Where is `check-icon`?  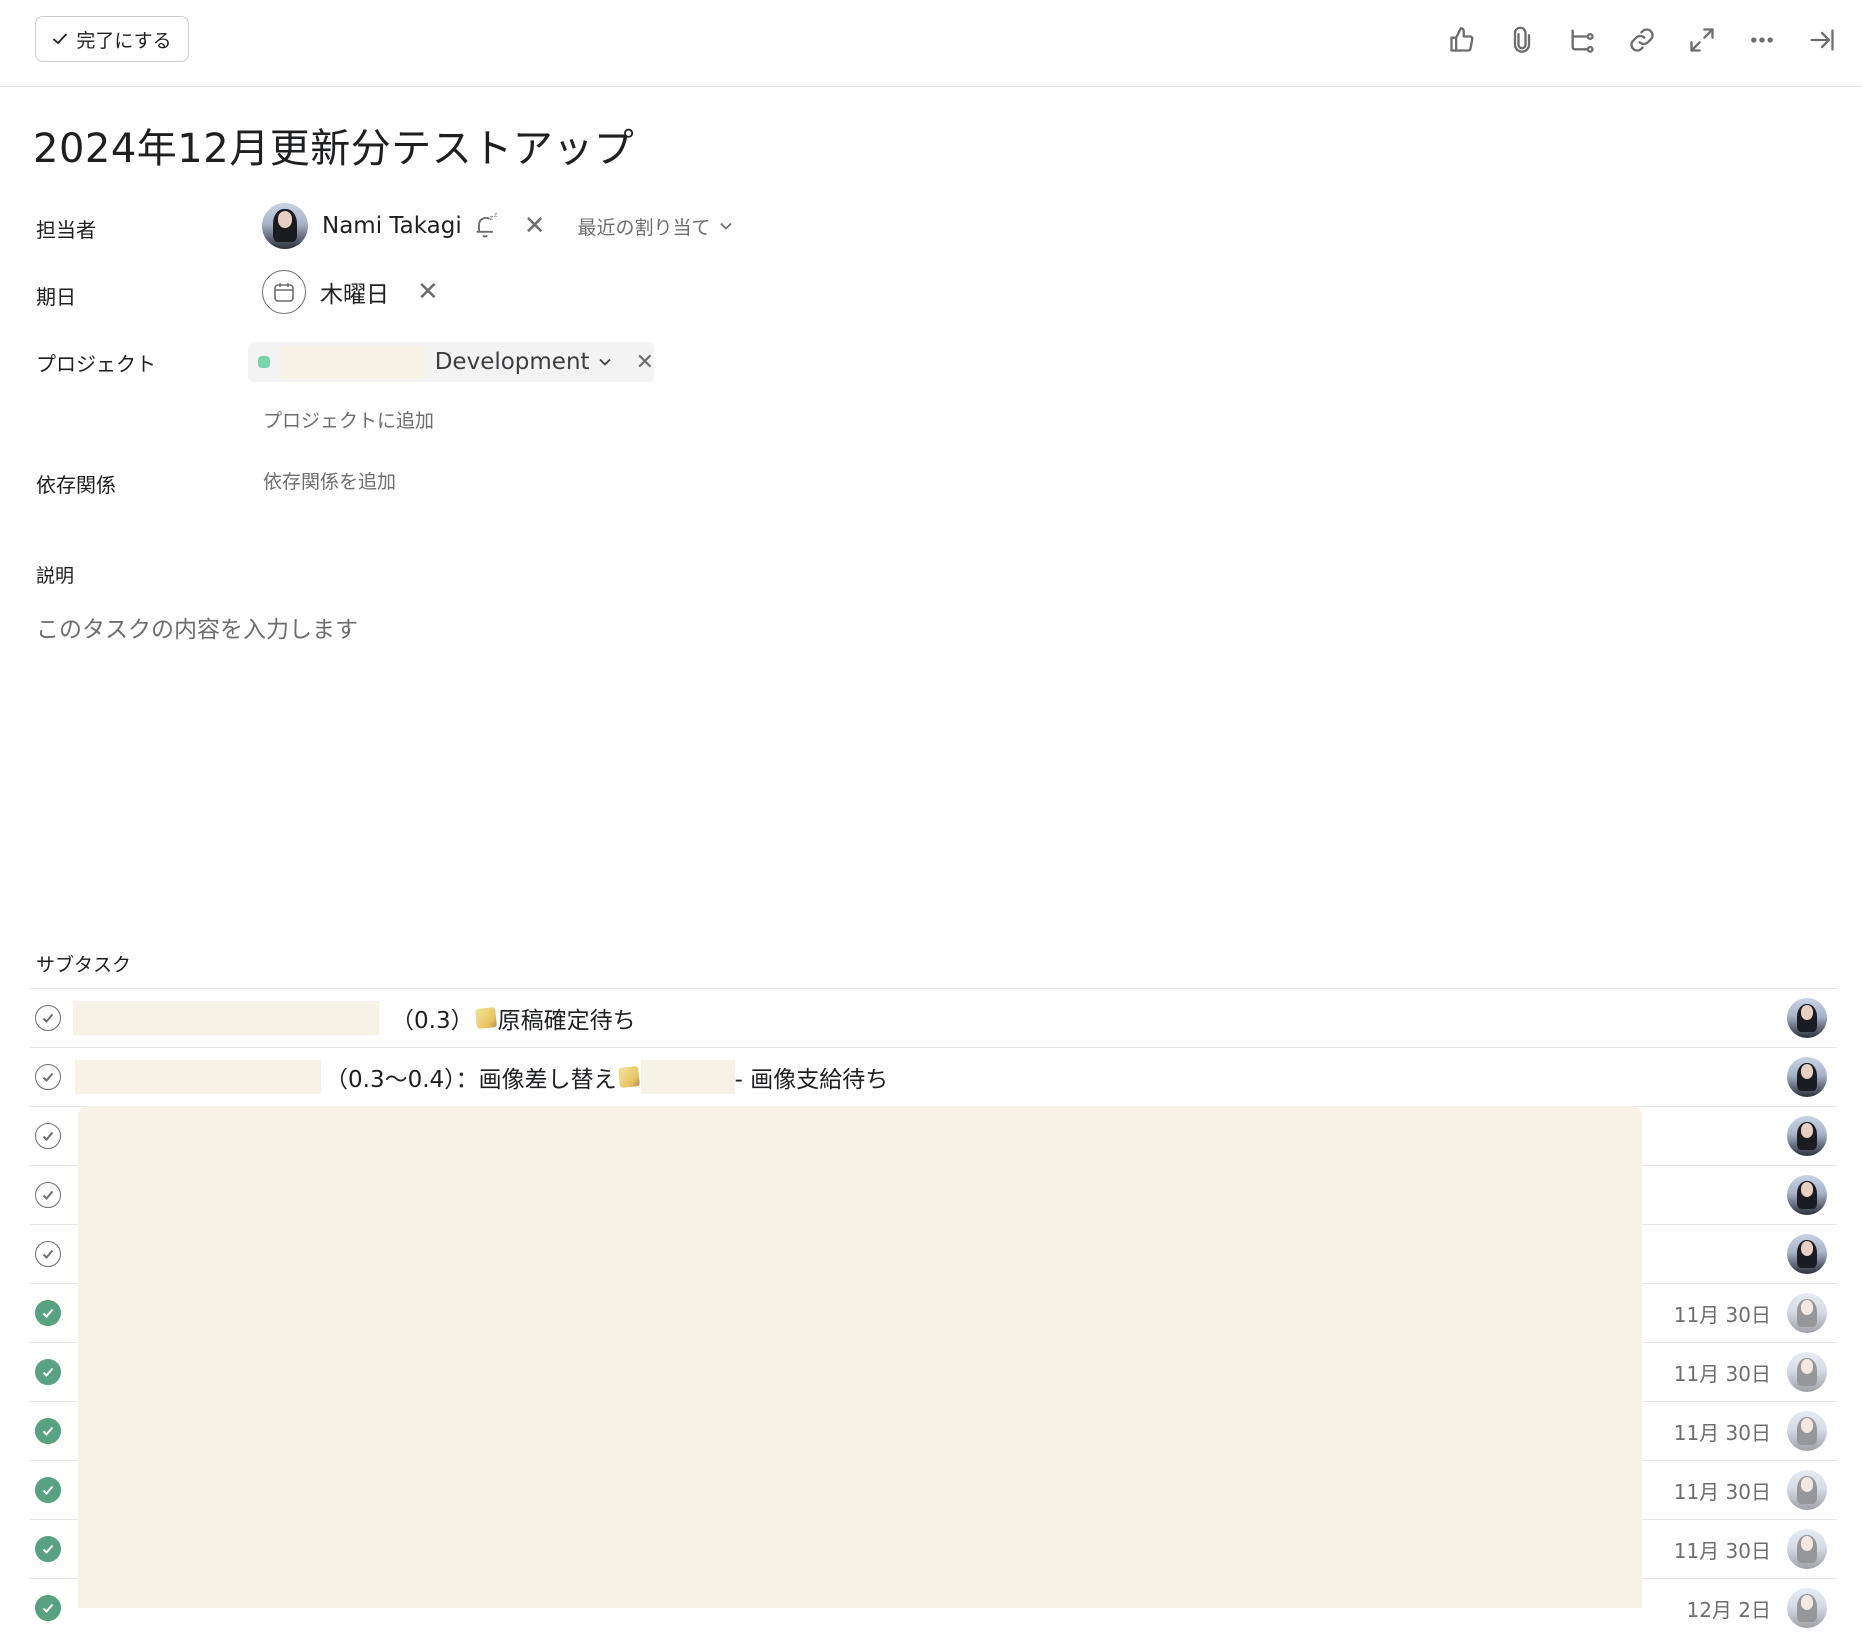
check-icon is located at coordinates (60, 39).